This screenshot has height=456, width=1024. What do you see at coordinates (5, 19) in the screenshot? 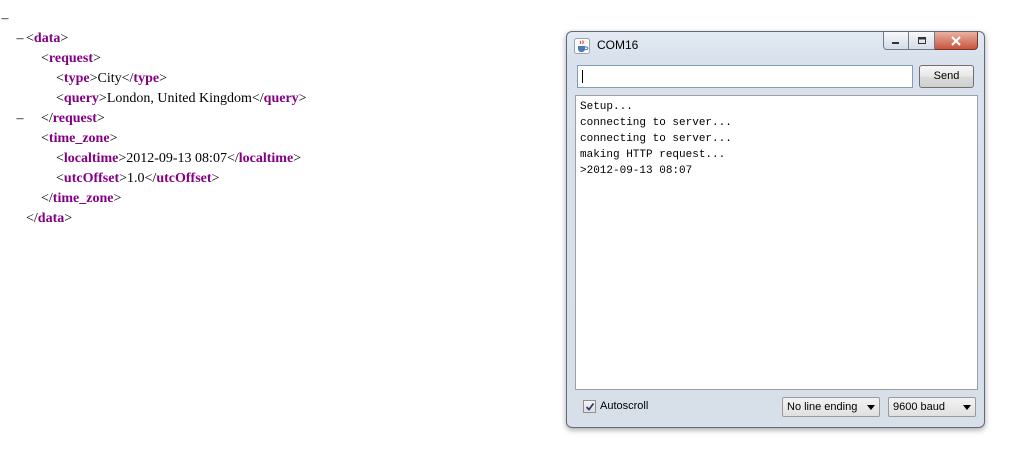
I see `collapse-toggle-data: –` at bounding box center [5, 19].